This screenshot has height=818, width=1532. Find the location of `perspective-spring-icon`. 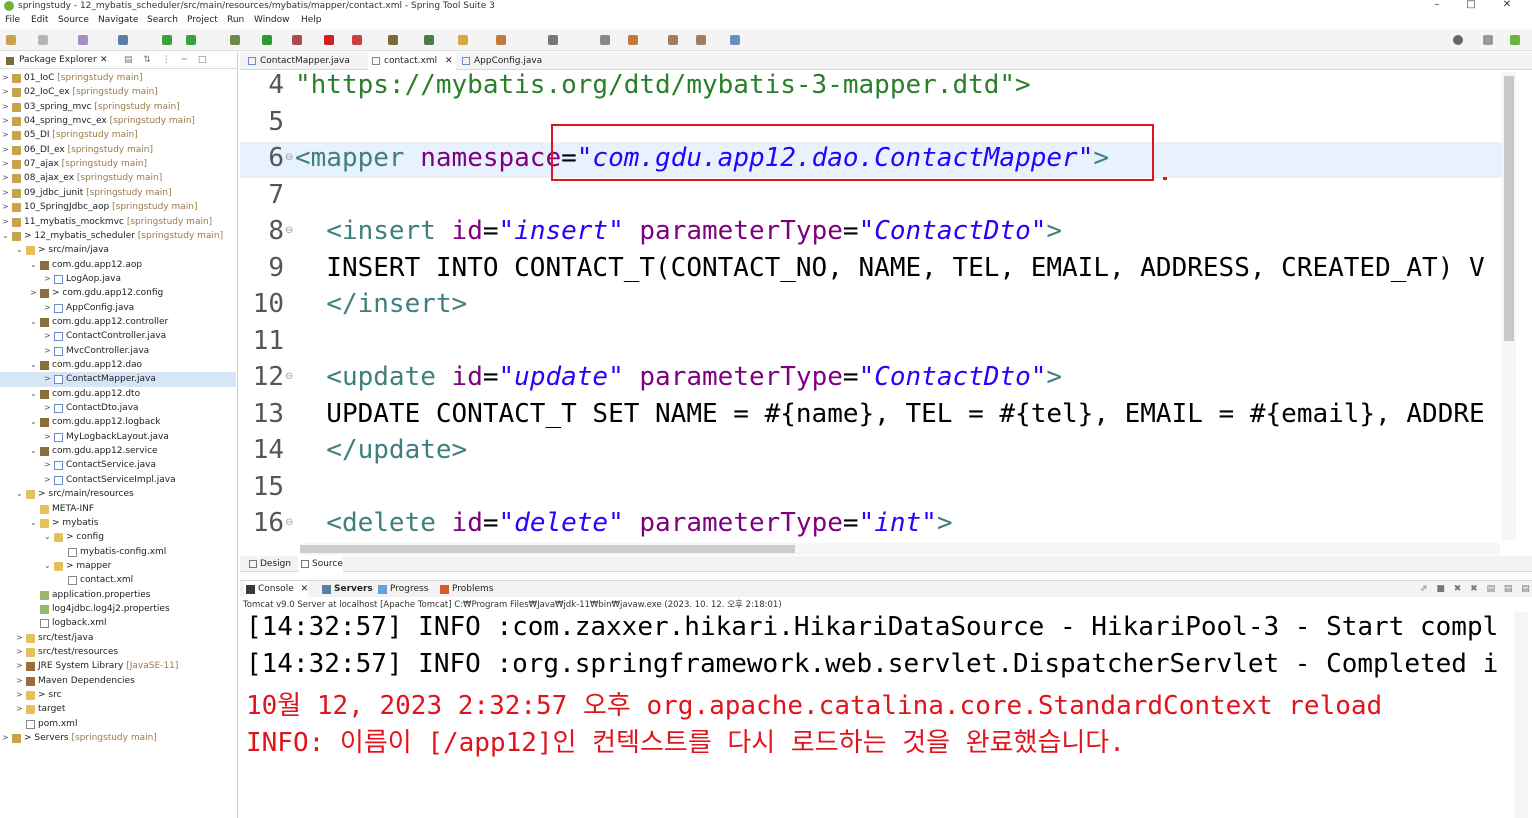

perspective-spring-icon is located at coordinates (1515, 40).